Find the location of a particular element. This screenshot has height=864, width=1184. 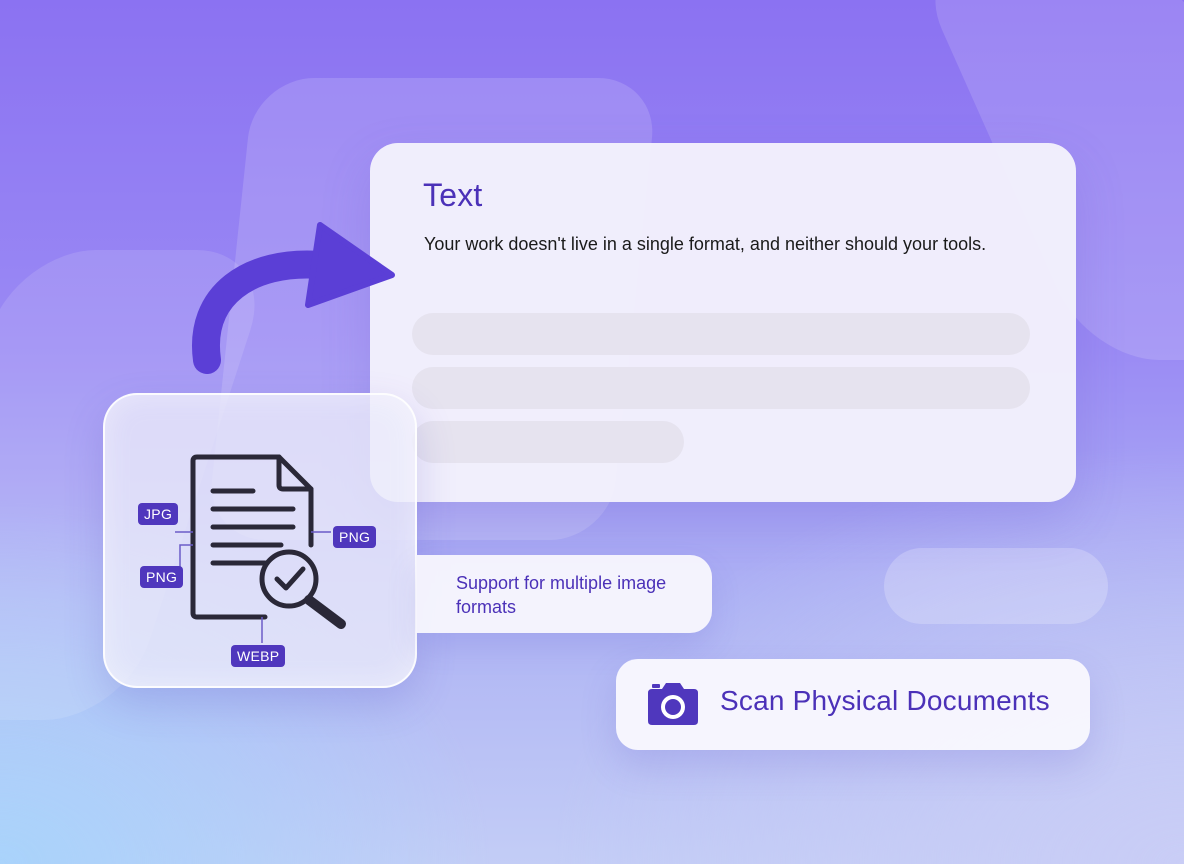

format-tag-webp: WEBP is located at coordinates (258, 656).